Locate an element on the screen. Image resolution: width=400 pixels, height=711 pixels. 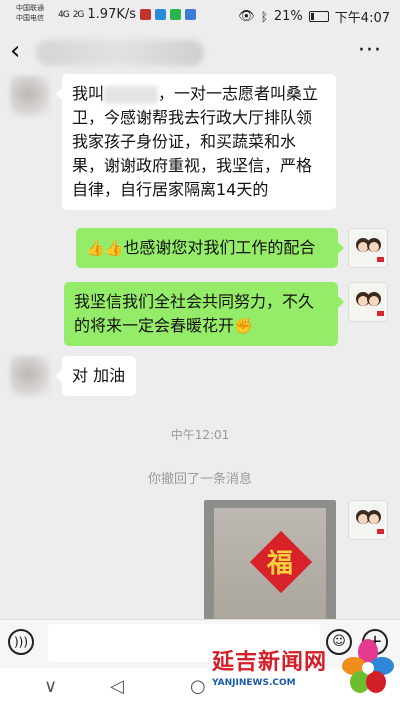
message-text: 也感谢您对我们工作的配合 is located at coordinates (219, 247).